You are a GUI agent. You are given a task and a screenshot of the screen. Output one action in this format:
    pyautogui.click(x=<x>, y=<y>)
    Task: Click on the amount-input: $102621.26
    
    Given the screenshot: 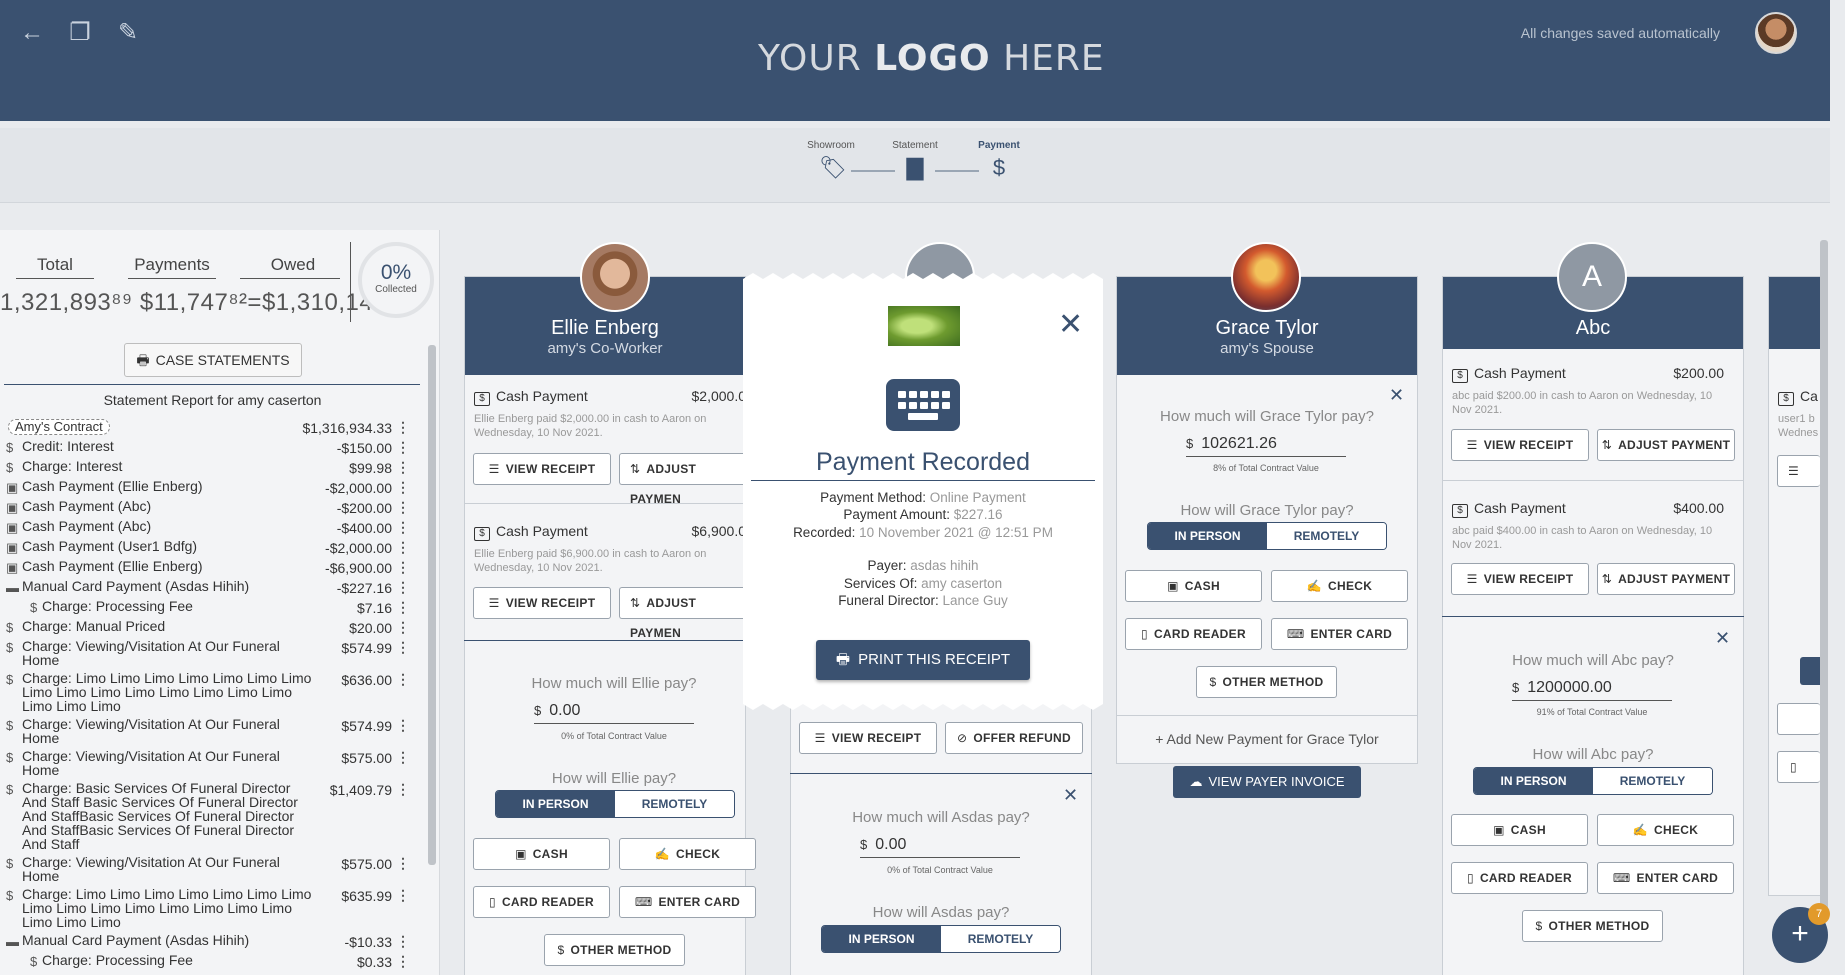 What is the action you would take?
    pyautogui.click(x=1266, y=446)
    